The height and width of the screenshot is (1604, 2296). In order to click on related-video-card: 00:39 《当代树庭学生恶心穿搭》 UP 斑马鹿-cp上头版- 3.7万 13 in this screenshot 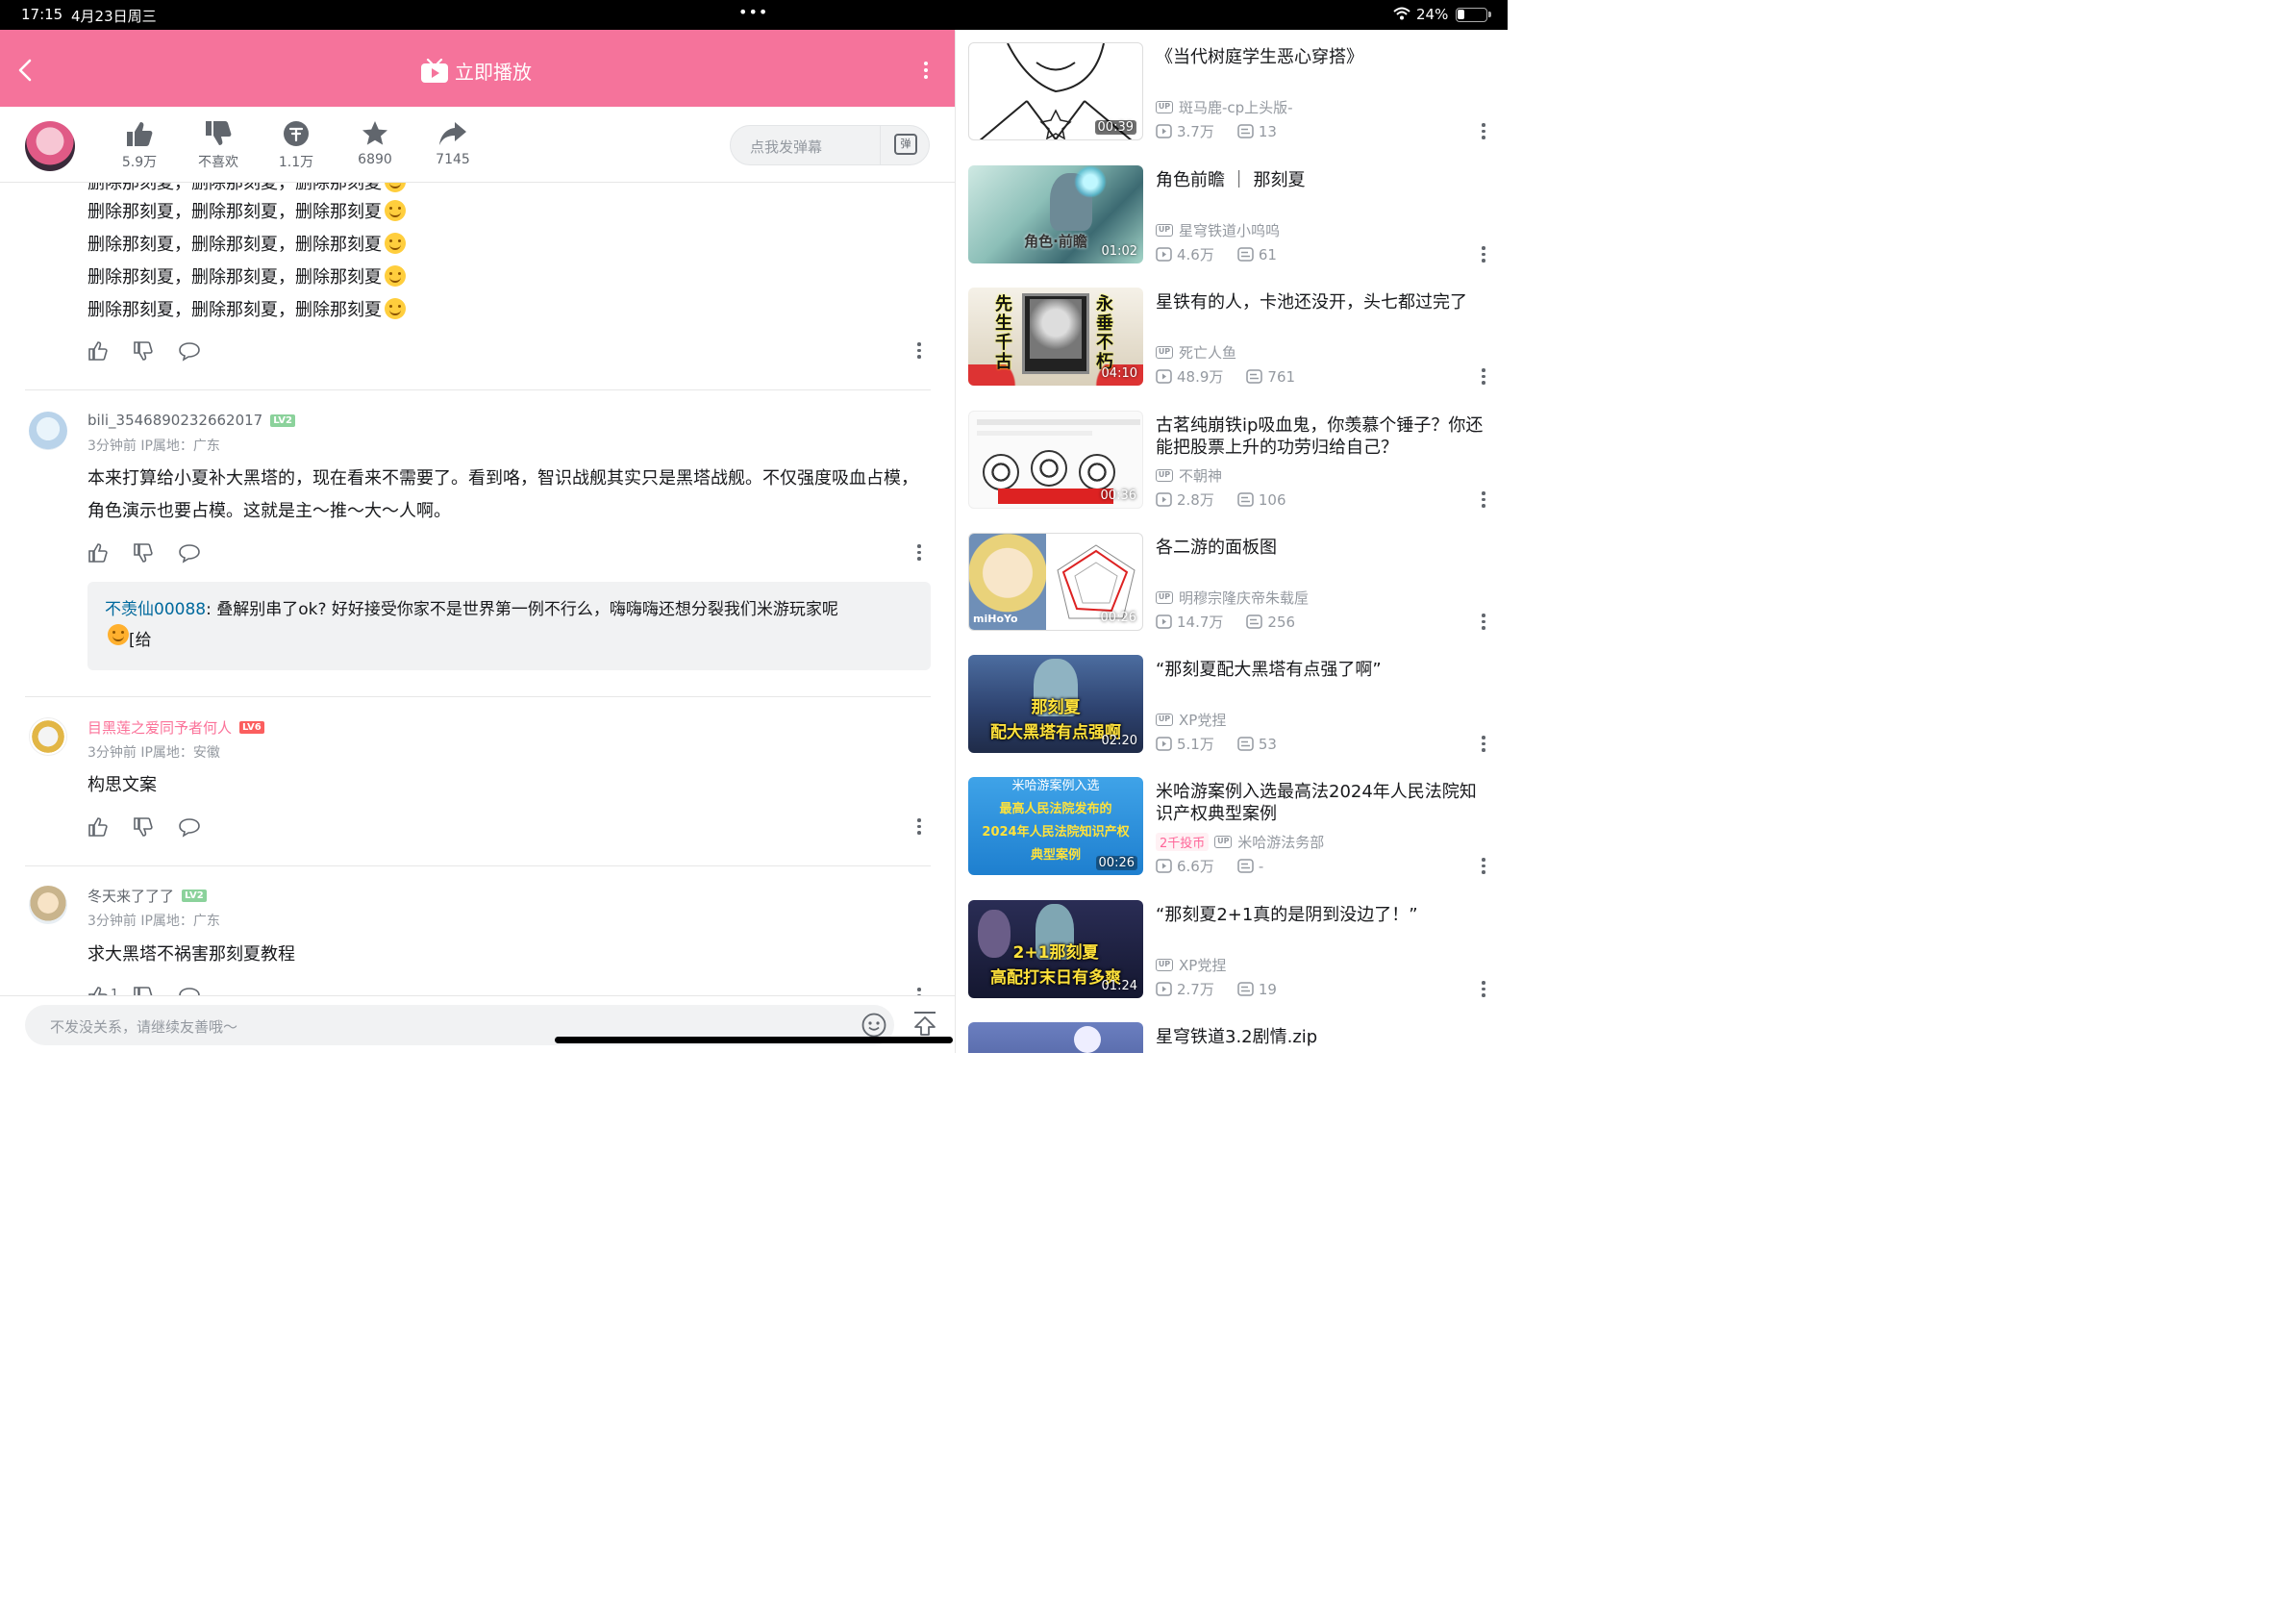, I will do `click(1232, 95)`.